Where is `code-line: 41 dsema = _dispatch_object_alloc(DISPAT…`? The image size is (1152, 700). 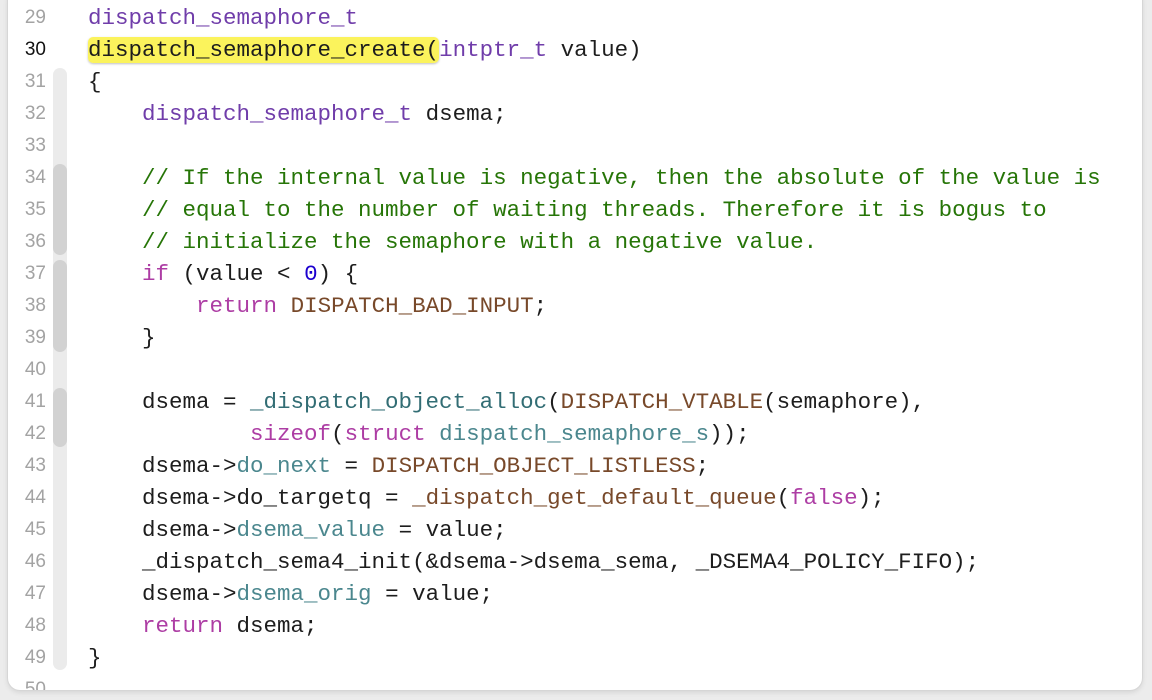 code-line: 41 dsema = _dispatch_object_alloc(DISPAT… is located at coordinates (575, 402).